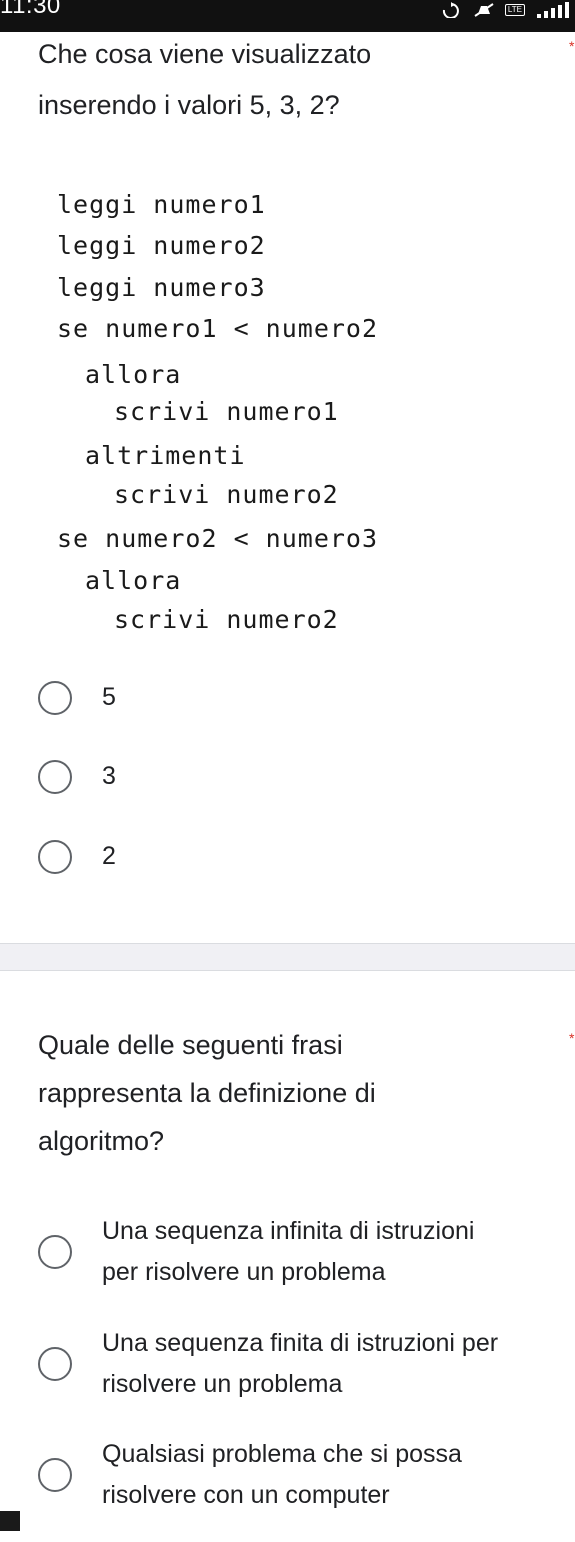  What do you see at coordinates (101, 1141) in the screenshot?
I see `question-2-title-line-3: algoritmo?` at bounding box center [101, 1141].